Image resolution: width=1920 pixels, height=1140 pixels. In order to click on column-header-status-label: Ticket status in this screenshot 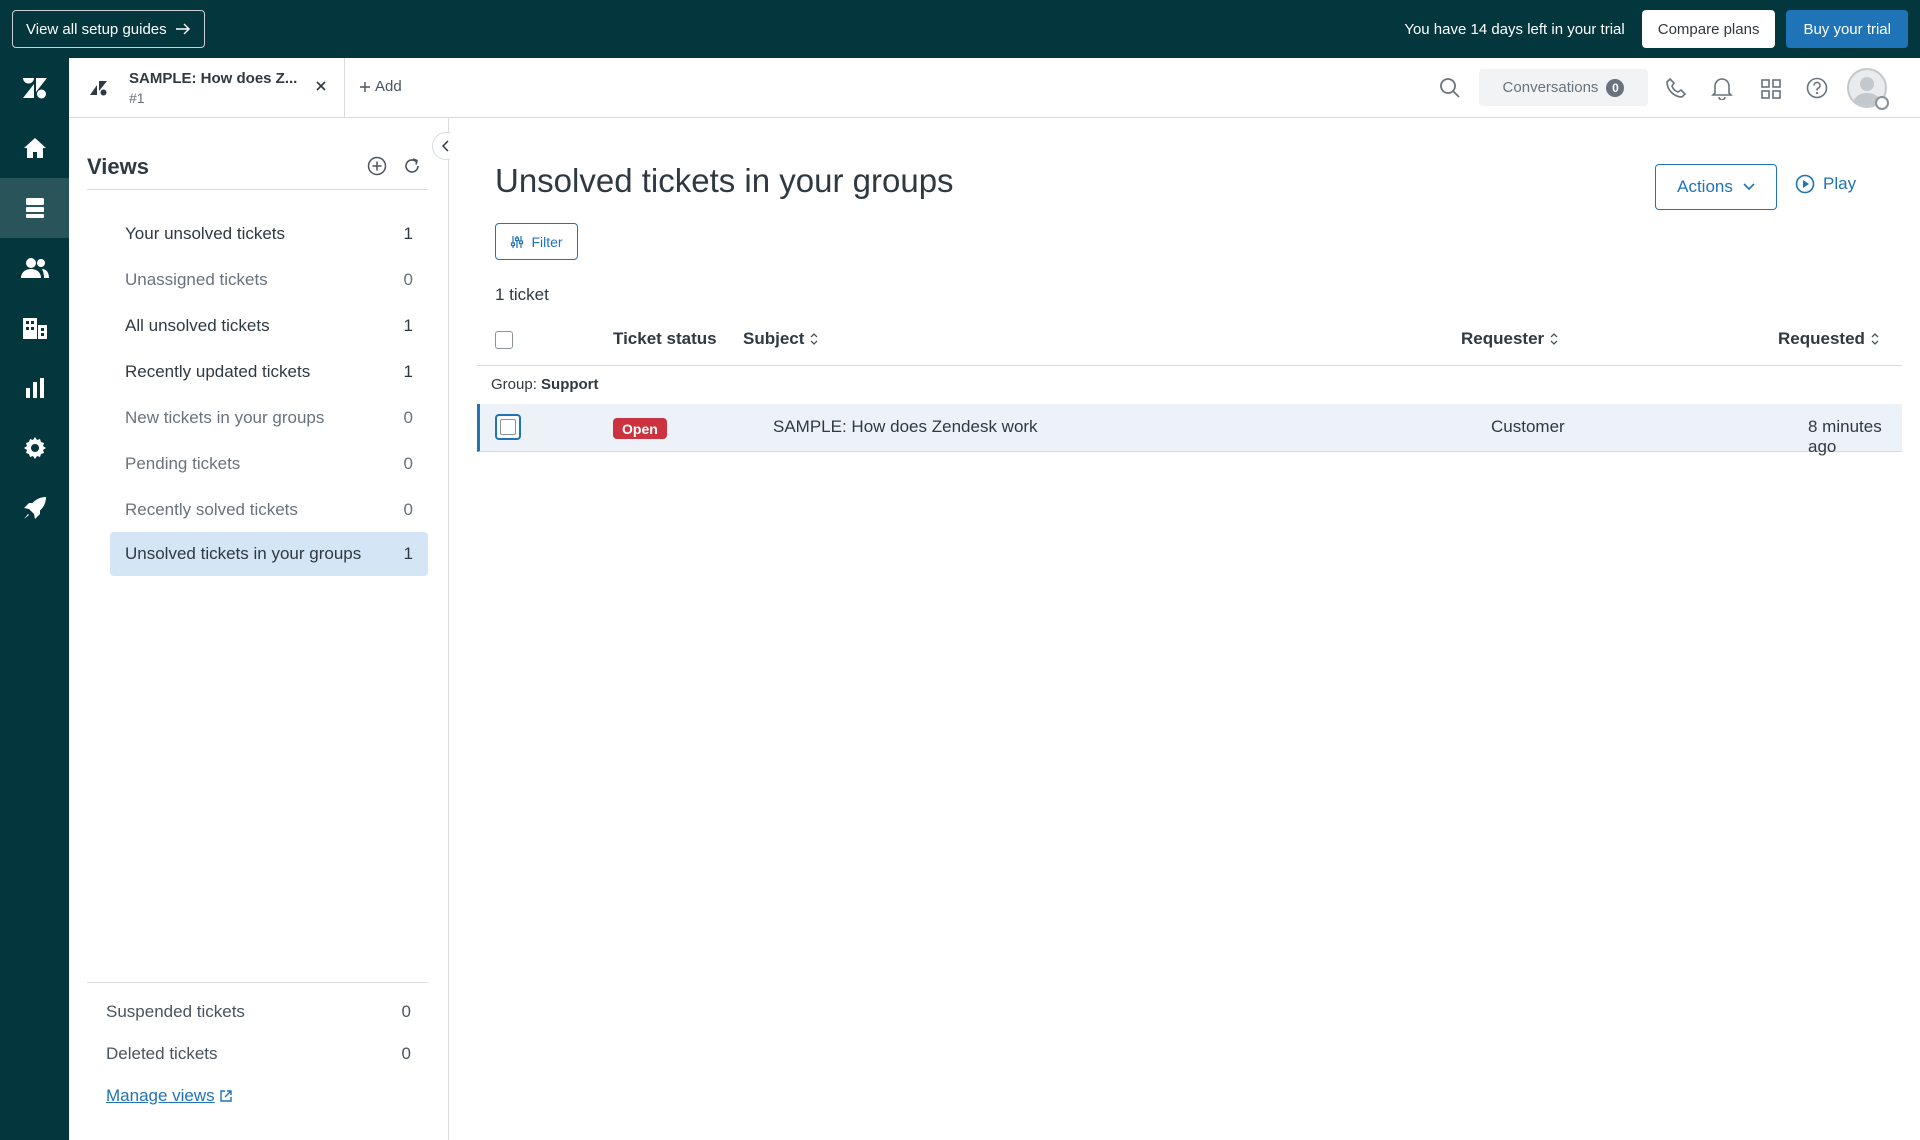, I will do `click(665, 338)`.